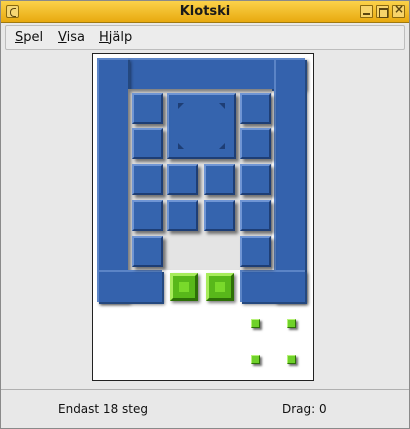  I want to click on wall-right, so click(289, 180).